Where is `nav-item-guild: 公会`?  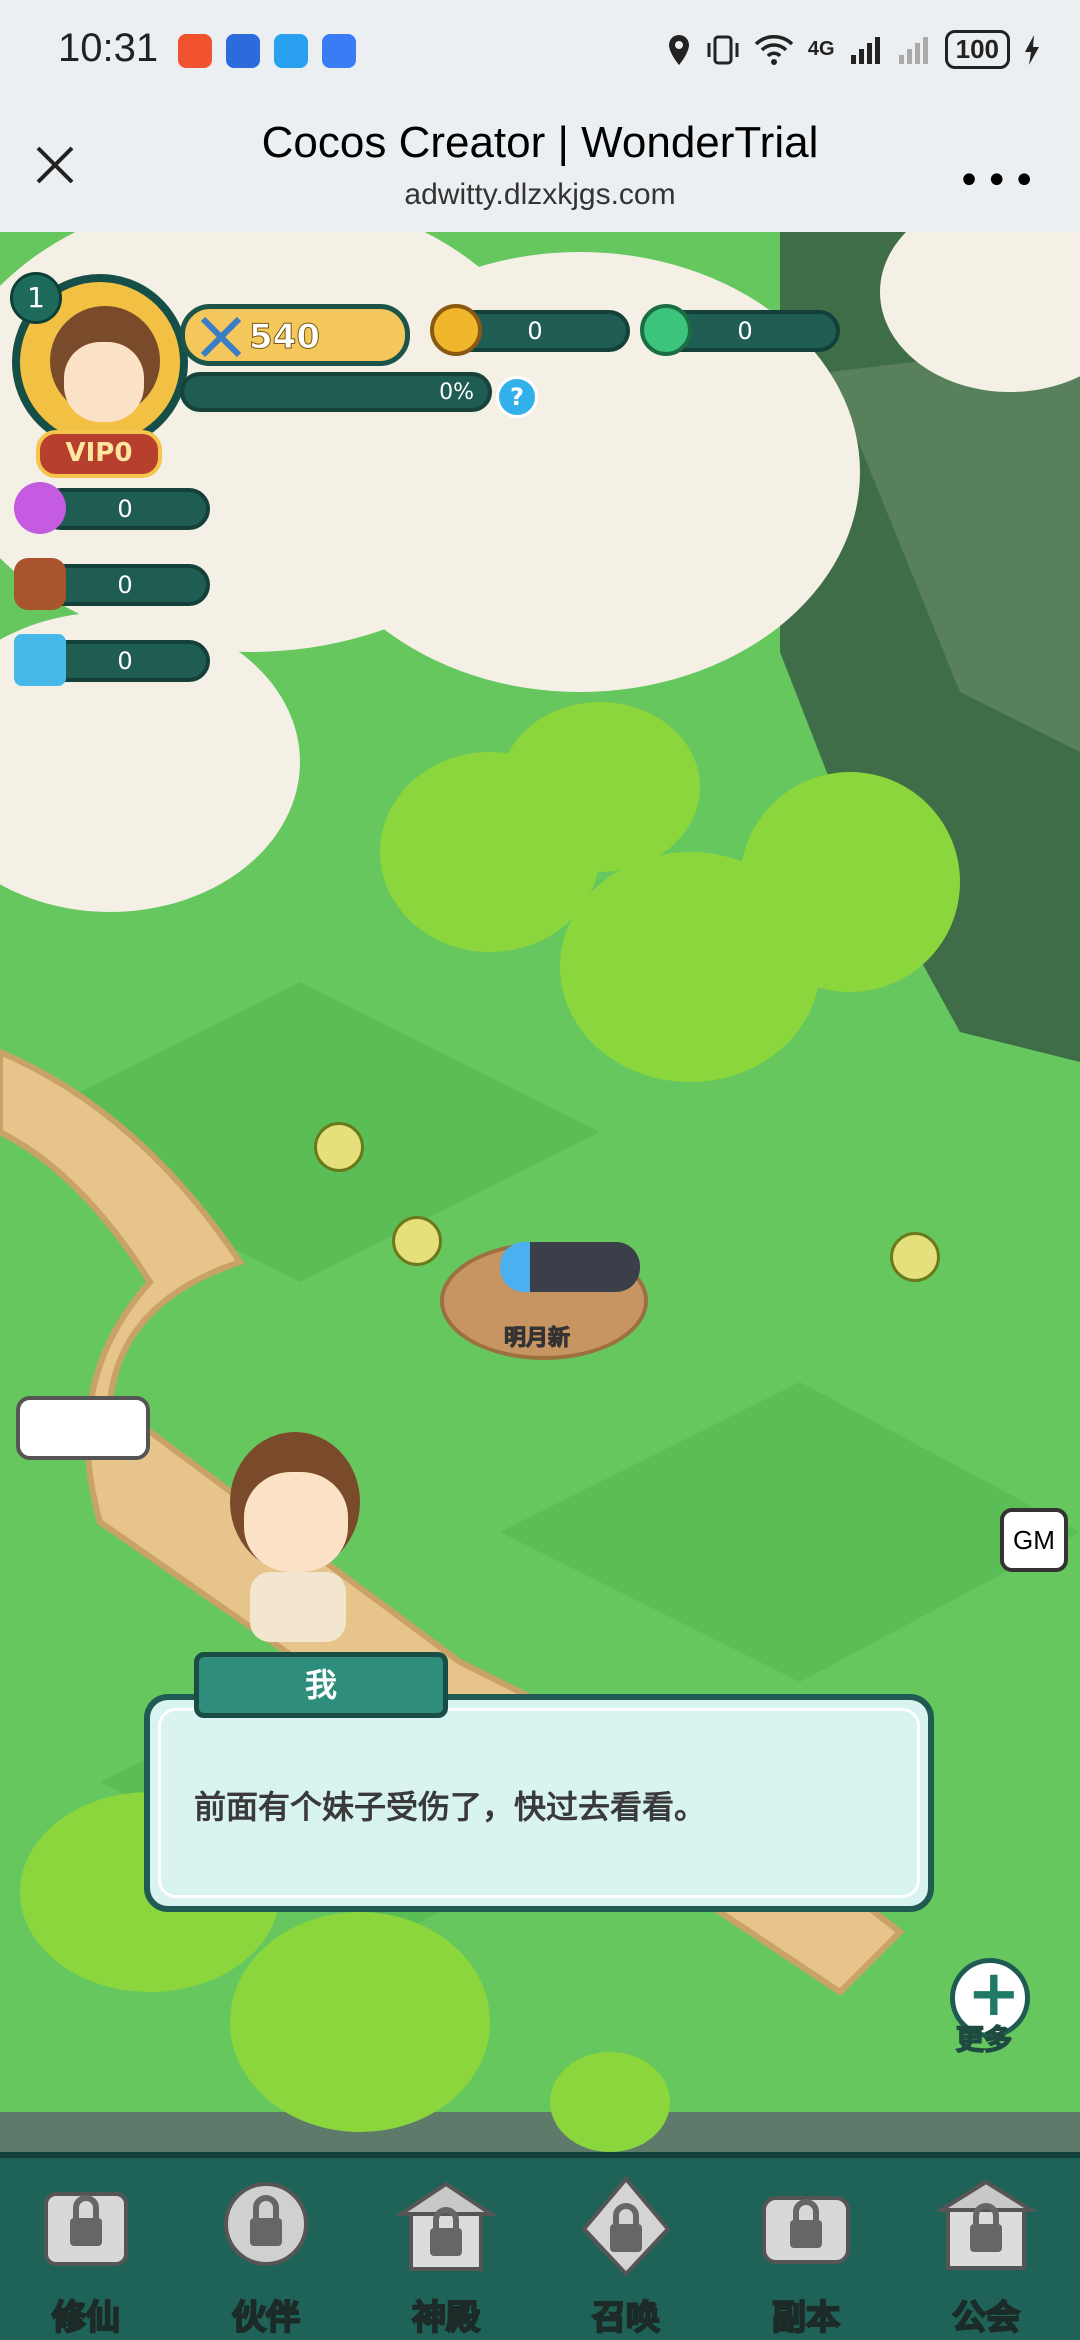
nav-item-guild: 公会 is located at coordinates (986, 2255).